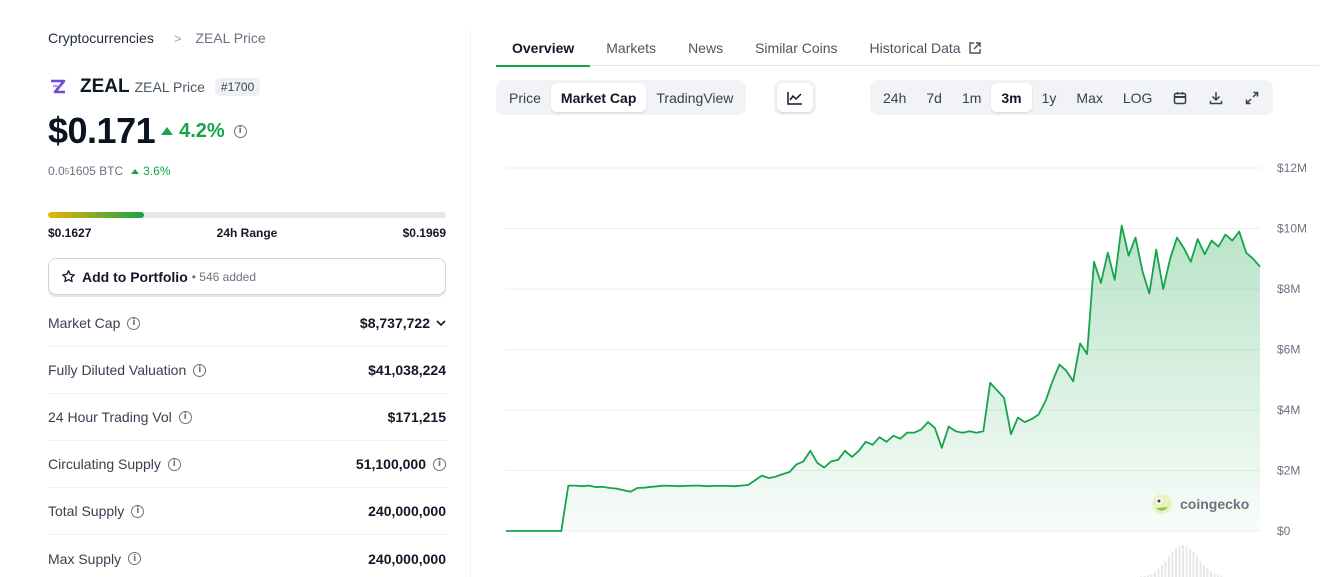 The height and width of the screenshot is (577, 1323). What do you see at coordinates (971, 97) in the screenshot?
I see `range-1m-button: 1m` at bounding box center [971, 97].